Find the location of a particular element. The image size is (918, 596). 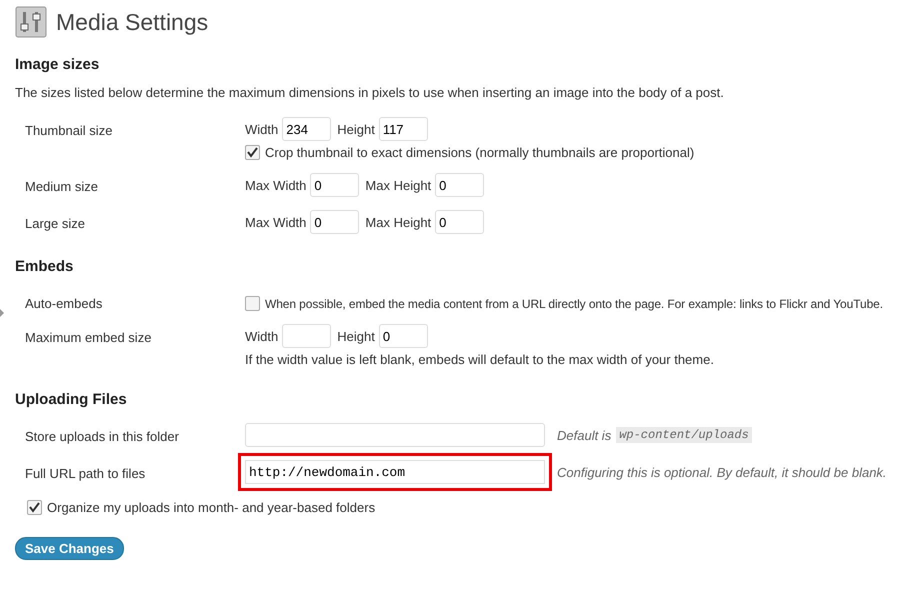

section-heading: Uploading Files is located at coordinates (71, 399).